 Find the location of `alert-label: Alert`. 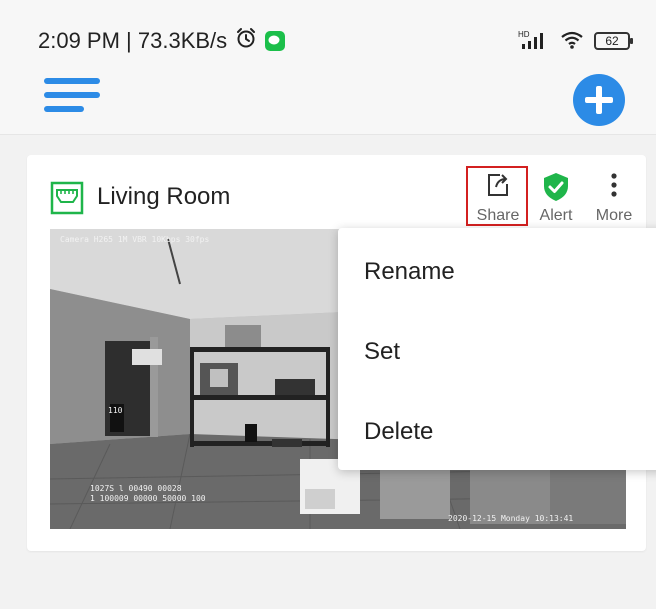

alert-label: Alert is located at coordinates (556, 215).